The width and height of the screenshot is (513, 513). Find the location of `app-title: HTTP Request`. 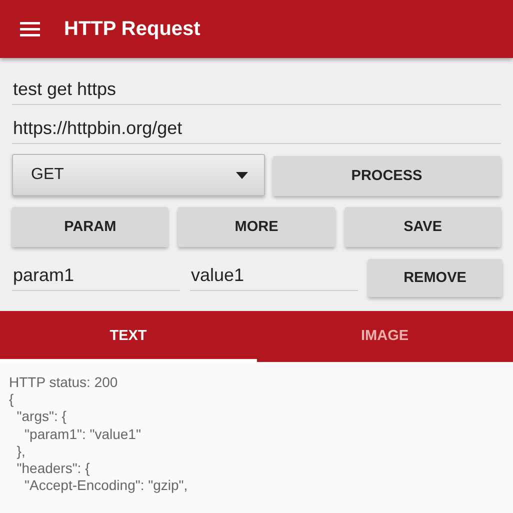

app-title: HTTP Request is located at coordinates (132, 29).